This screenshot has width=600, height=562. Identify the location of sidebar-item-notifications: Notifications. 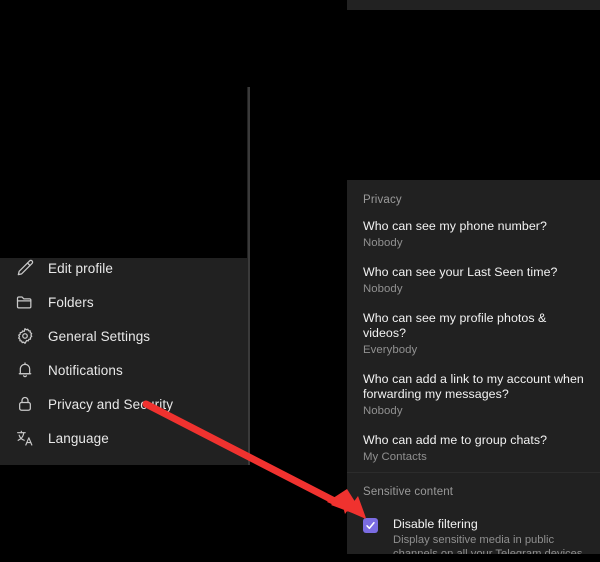
(125, 370).